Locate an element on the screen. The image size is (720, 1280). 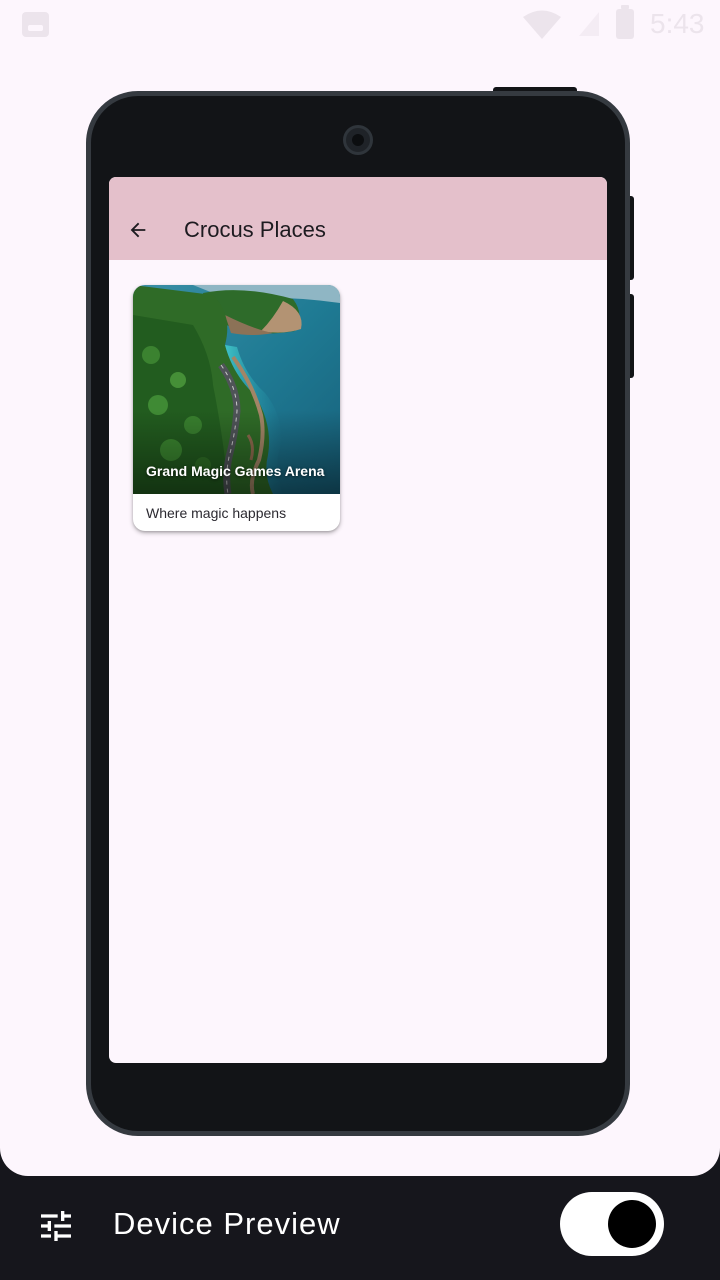
tune-icon is located at coordinates (56, 1226).